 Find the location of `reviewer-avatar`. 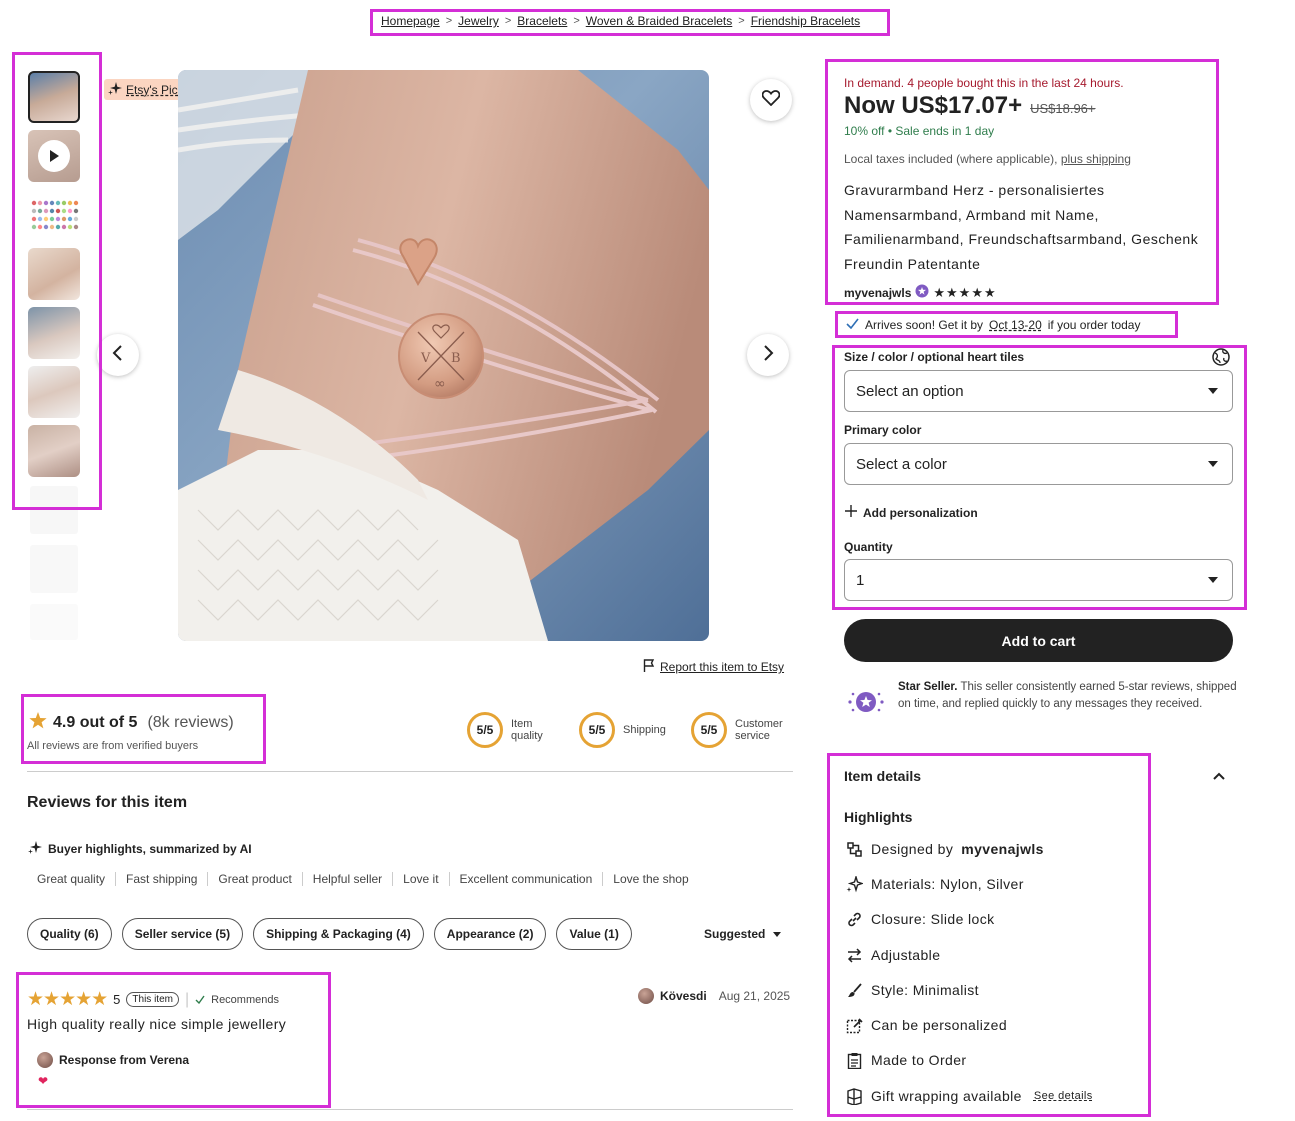

reviewer-avatar is located at coordinates (646, 996).